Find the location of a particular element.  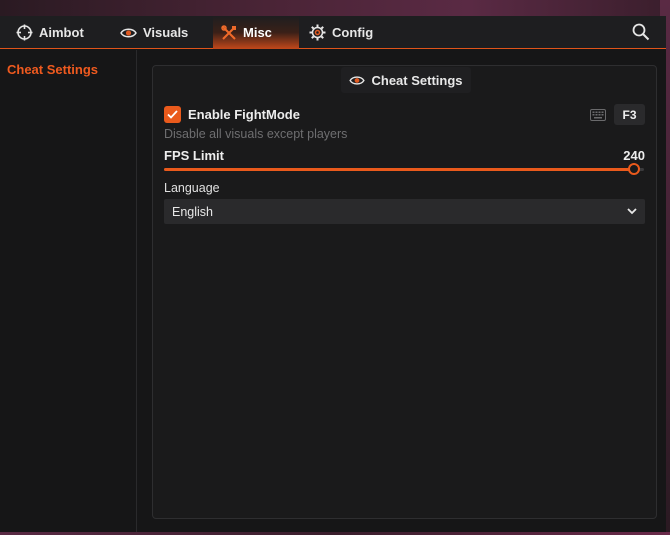

tab-config: Config is located at coordinates (341, 32).